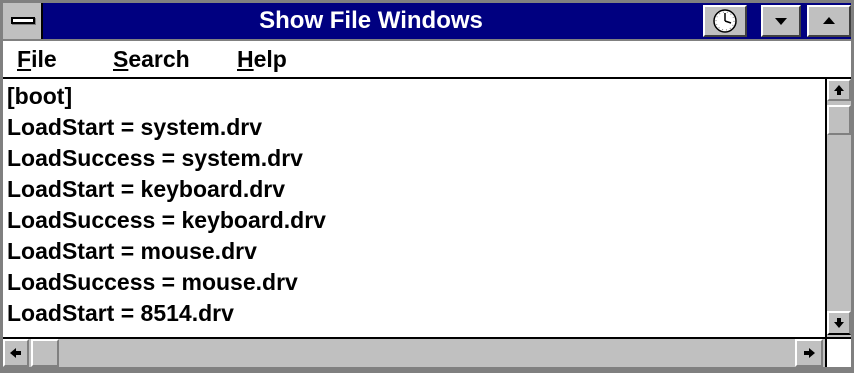 This screenshot has height=373, width=854. I want to click on clock-icon, so click(725, 21).